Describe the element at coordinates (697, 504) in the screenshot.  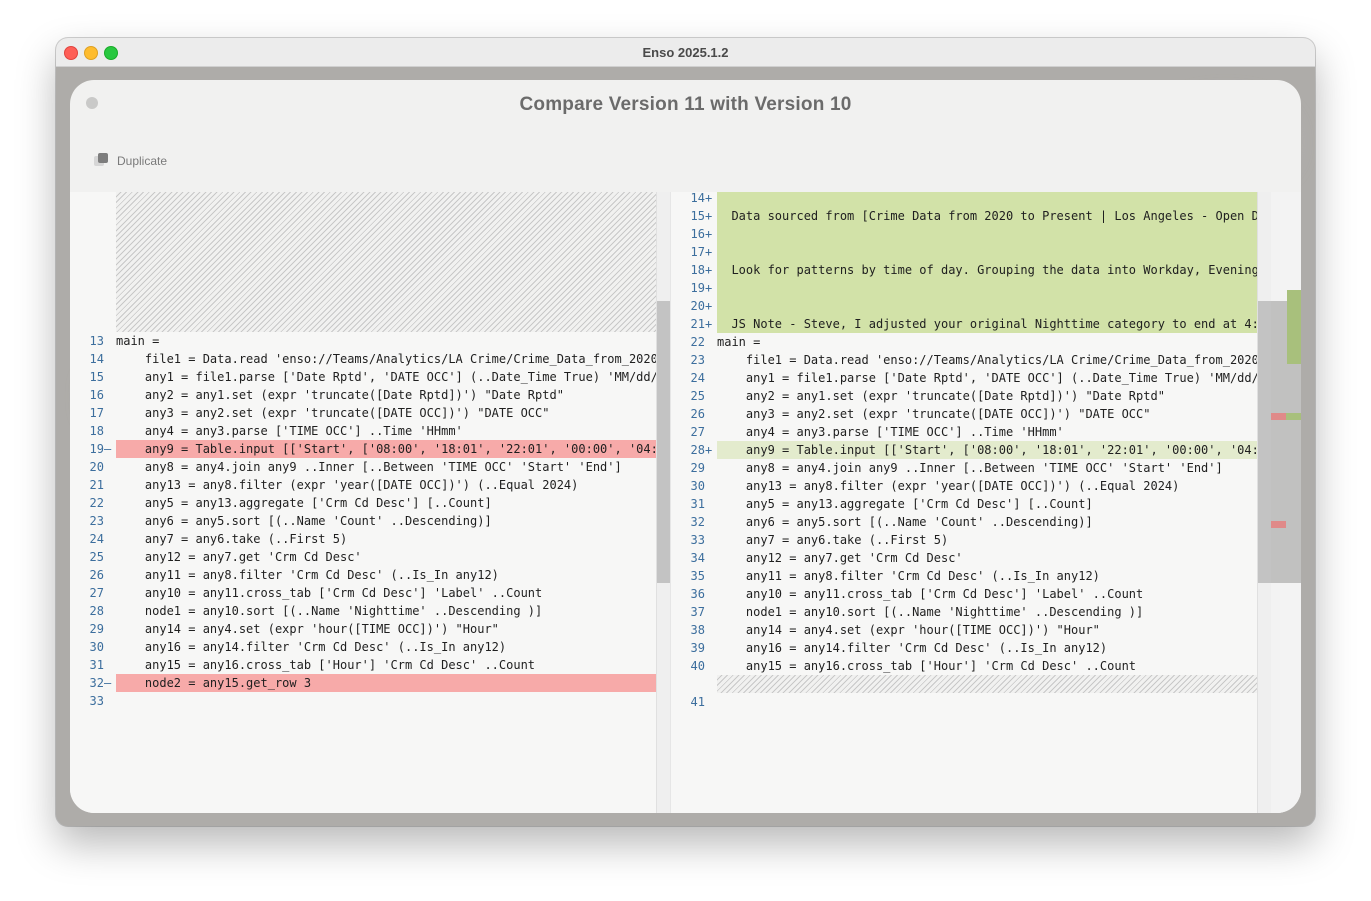
I see `line-number: 31` at that location.